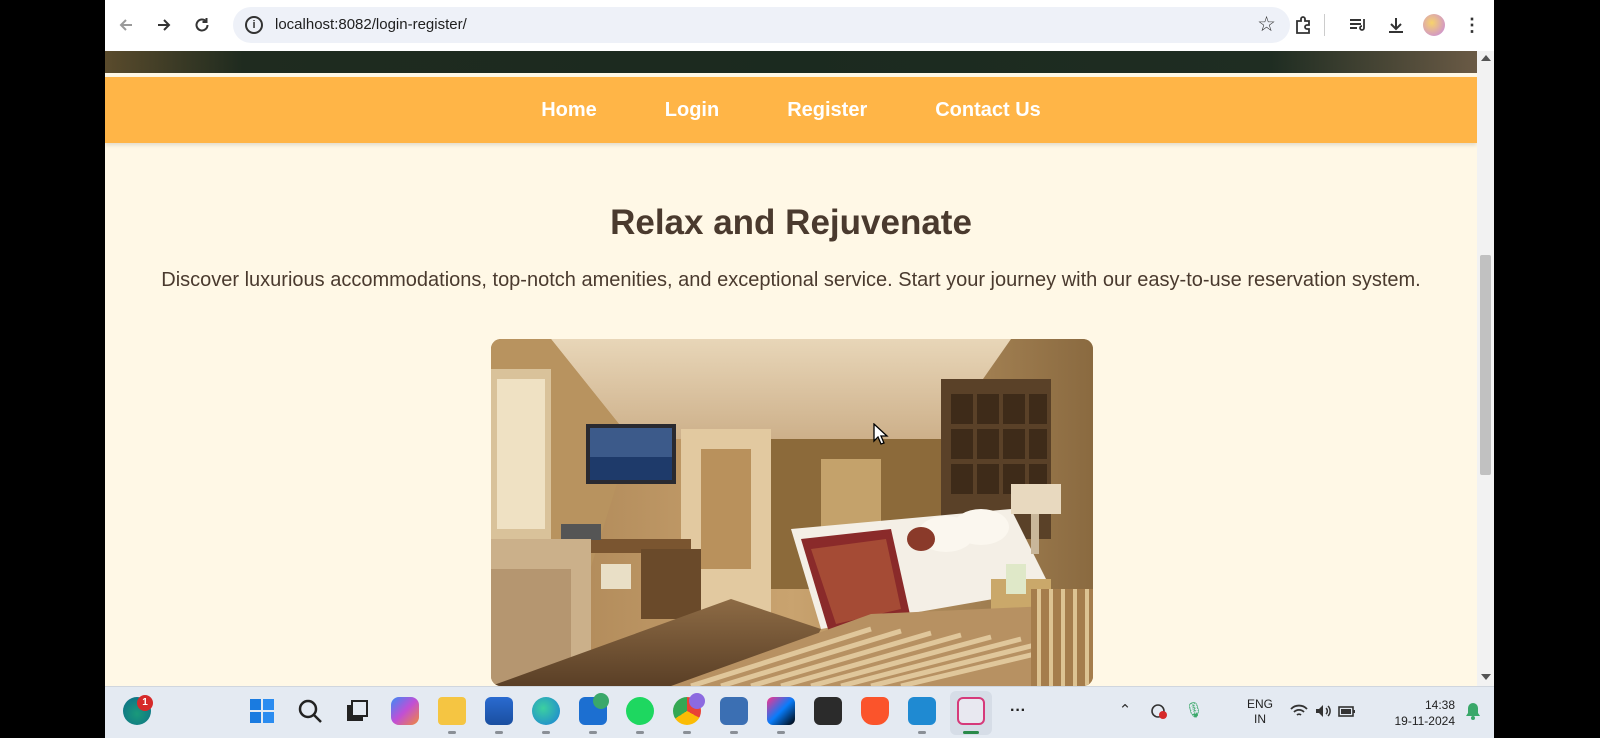 The width and height of the screenshot is (1600, 738). Describe the element at coordinates (881, 436) in the screenshot. I see `mouse-cursor-icon` at that location.